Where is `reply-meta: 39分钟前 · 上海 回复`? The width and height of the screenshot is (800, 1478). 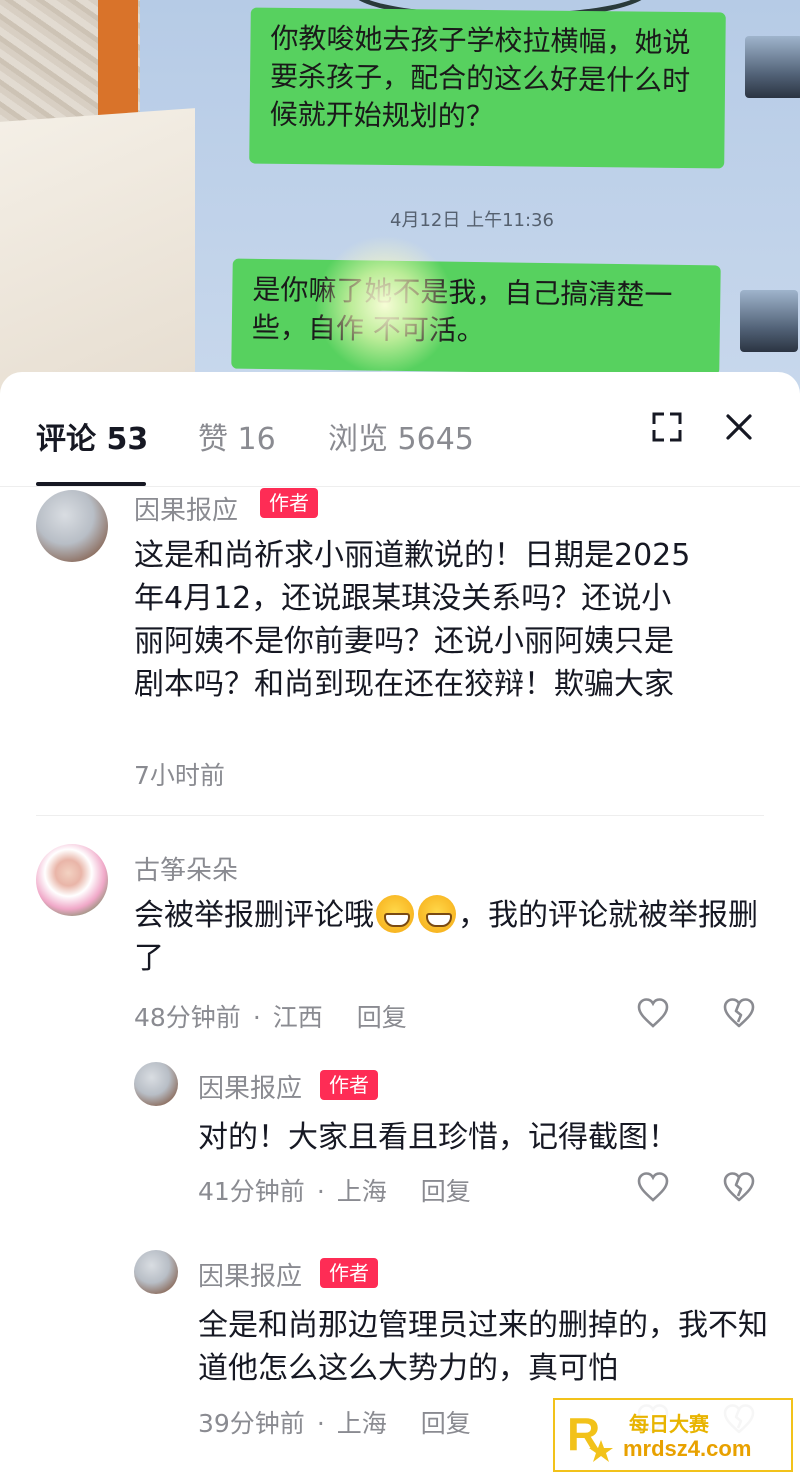
reply-meta: 39分钟前 · 上海 回复 is located at coordinates (334, 1423).